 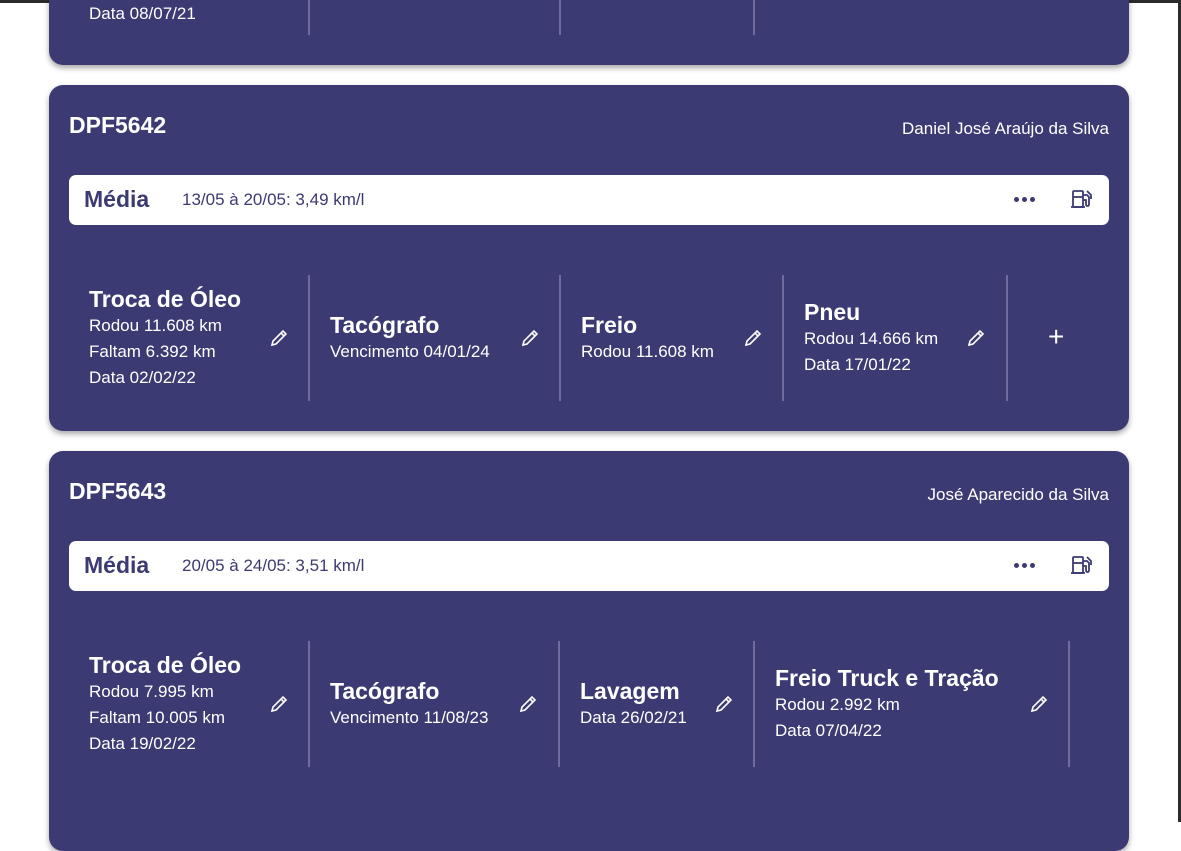 What do you see at coordinates (142, 743) in the screenshot?
I see `item-line: Data 19/02/22` at bounding box center [142, 743].